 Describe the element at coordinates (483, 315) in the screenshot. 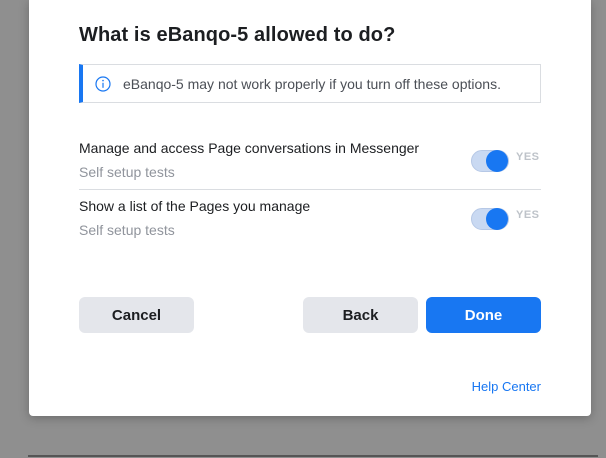

I see `done-button: Done` at that location.